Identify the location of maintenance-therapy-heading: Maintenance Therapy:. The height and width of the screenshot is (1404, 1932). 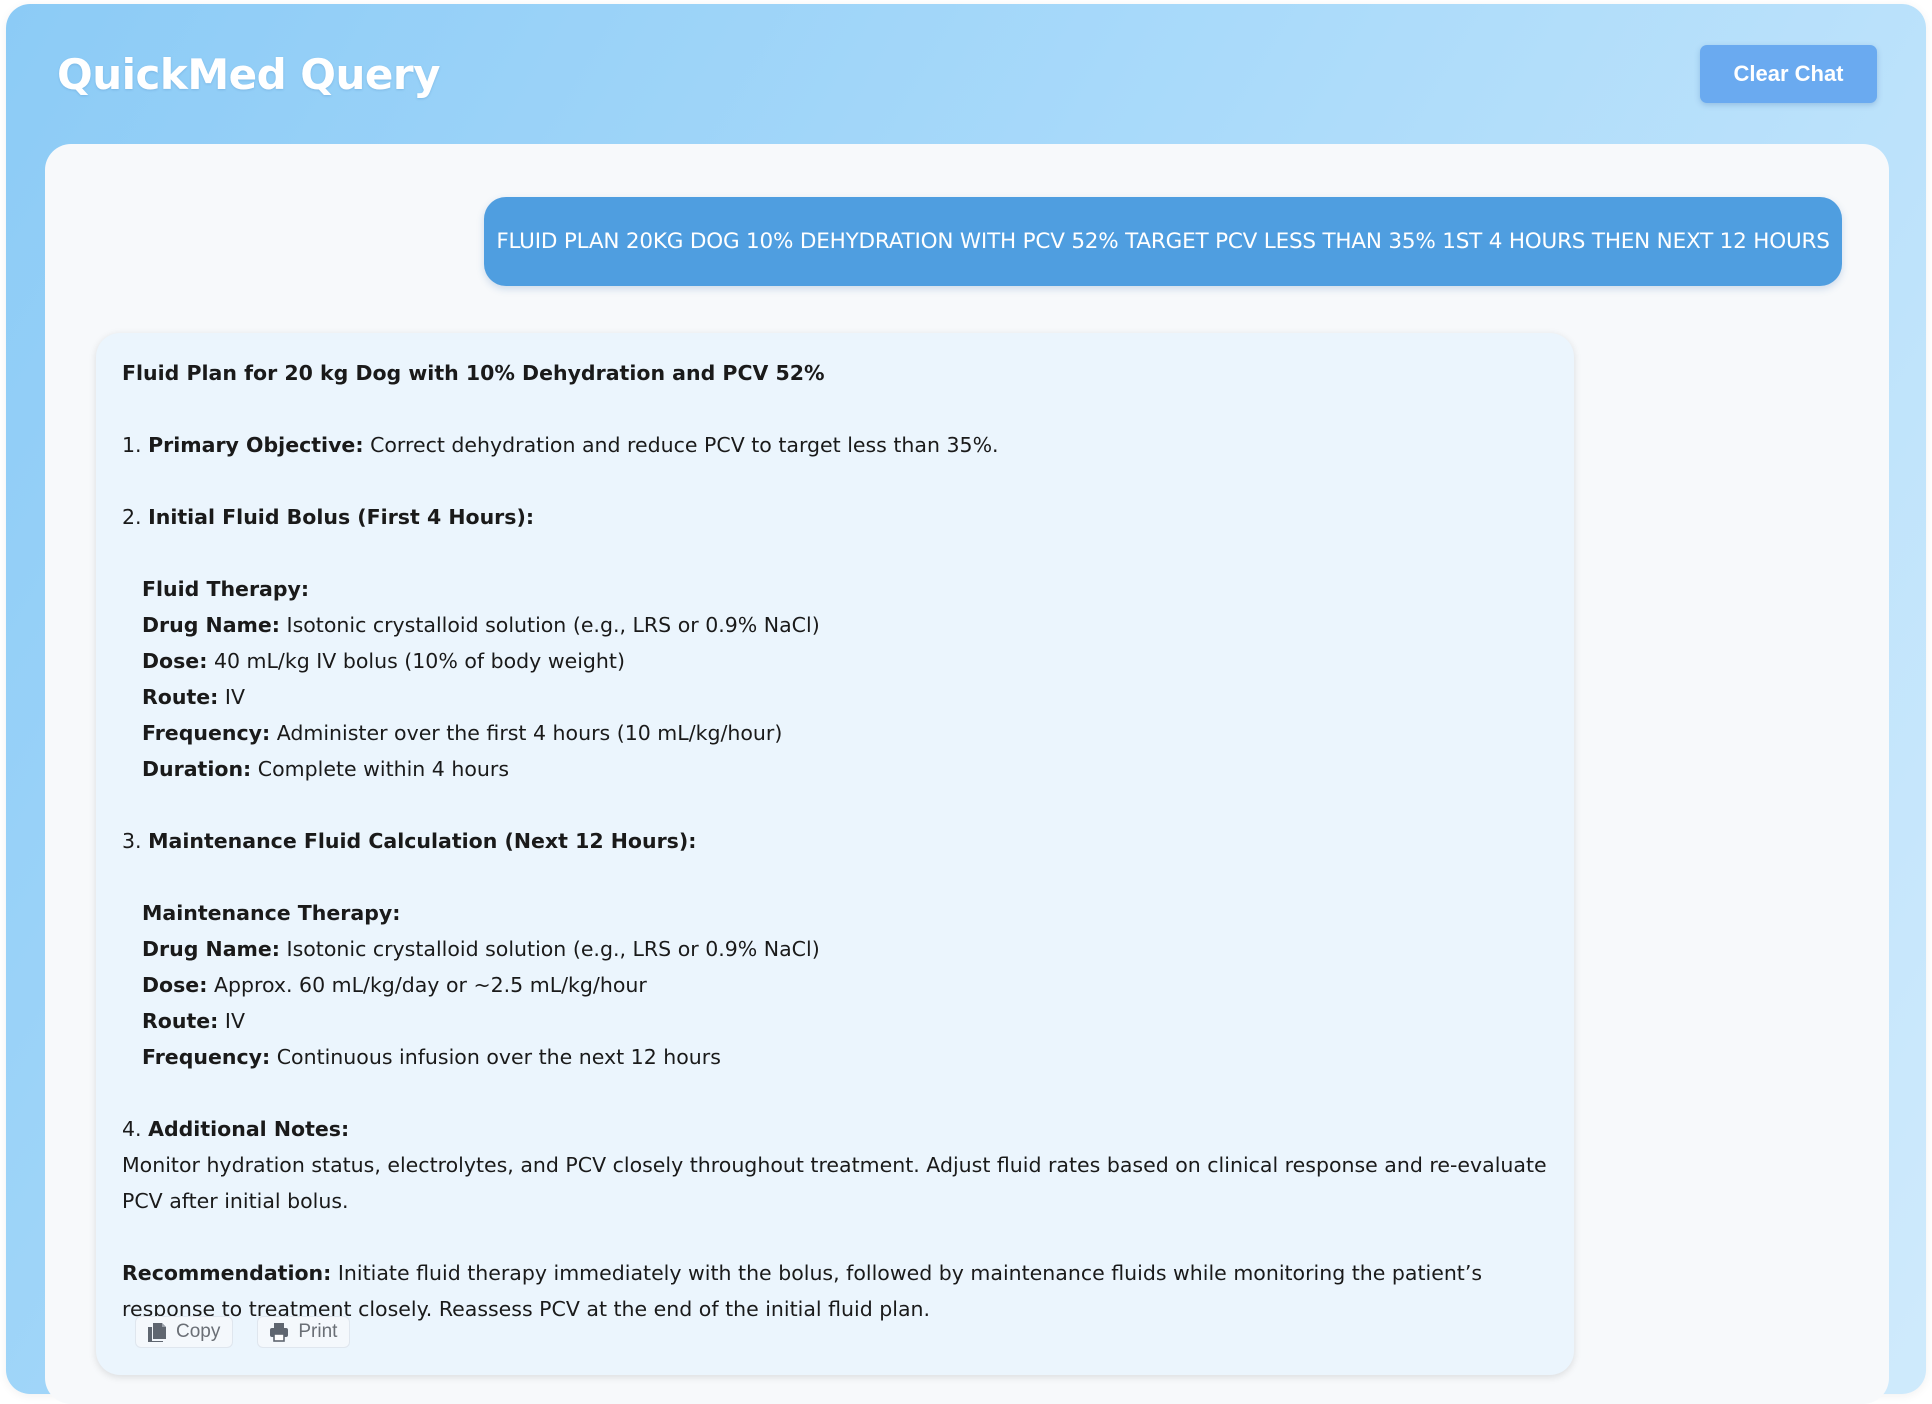
(271, 913).